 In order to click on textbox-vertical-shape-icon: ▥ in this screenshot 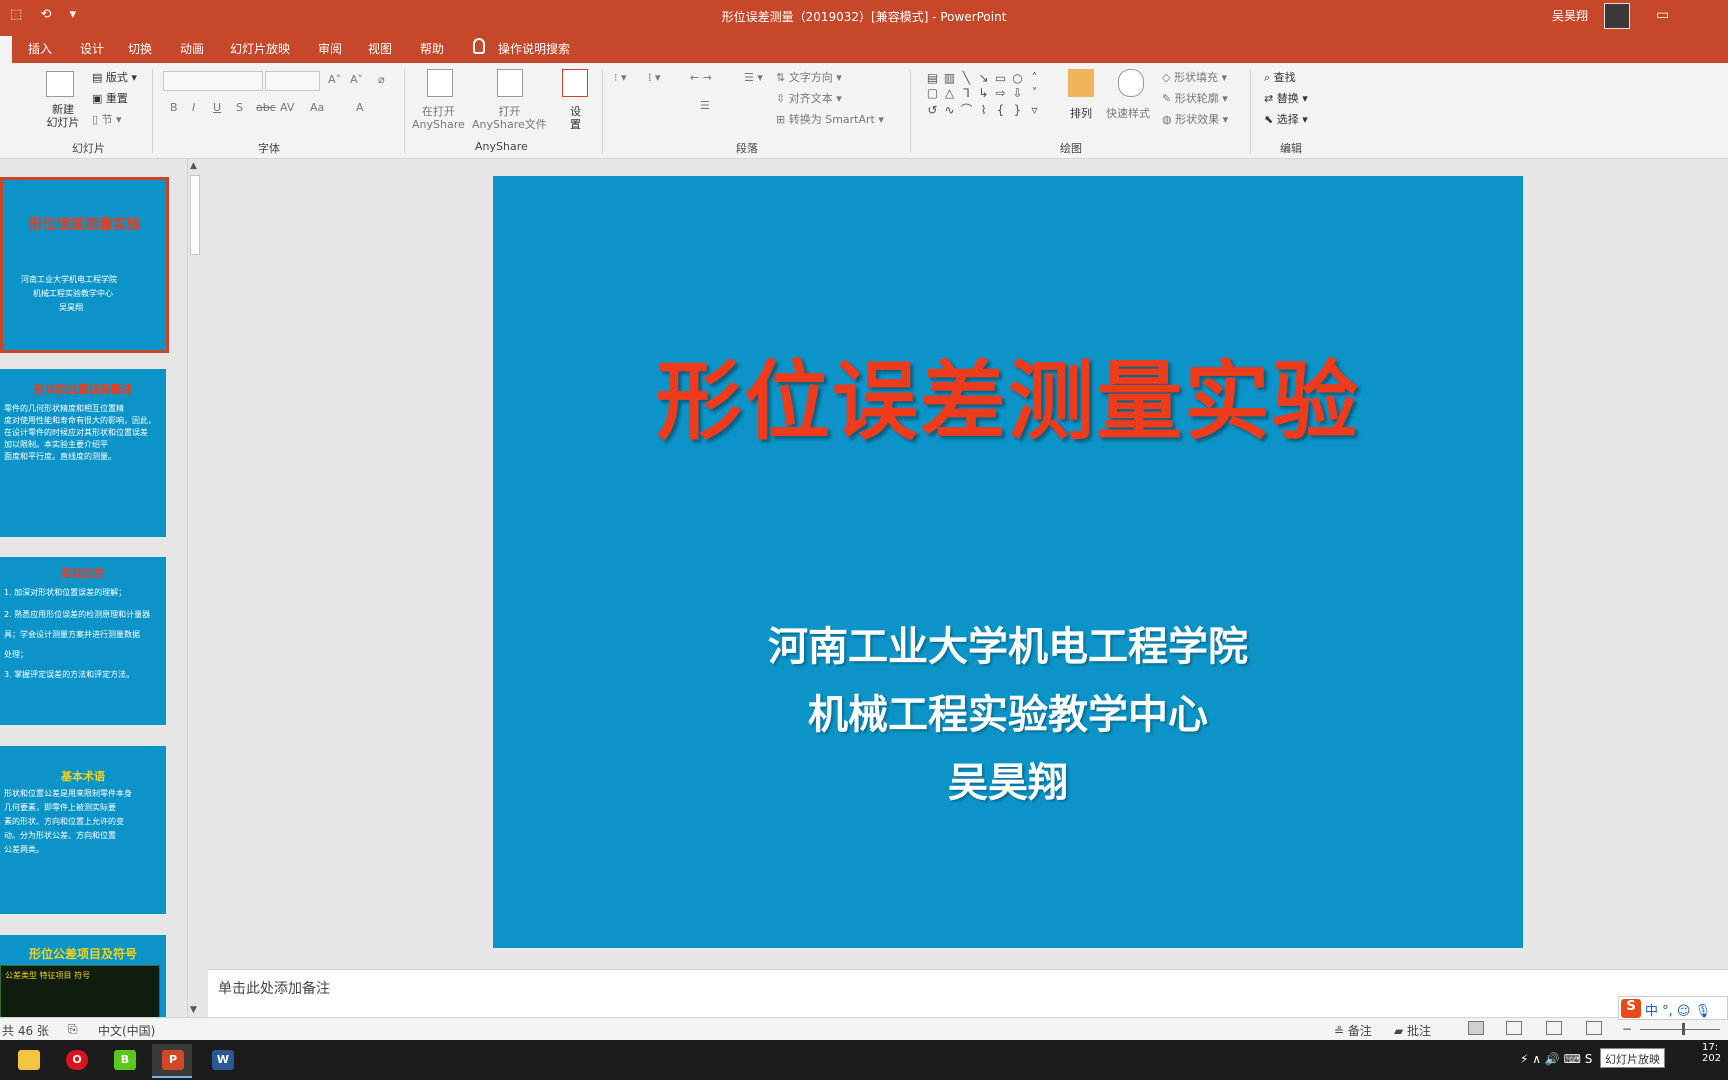, I will do `click(949, 78)`.